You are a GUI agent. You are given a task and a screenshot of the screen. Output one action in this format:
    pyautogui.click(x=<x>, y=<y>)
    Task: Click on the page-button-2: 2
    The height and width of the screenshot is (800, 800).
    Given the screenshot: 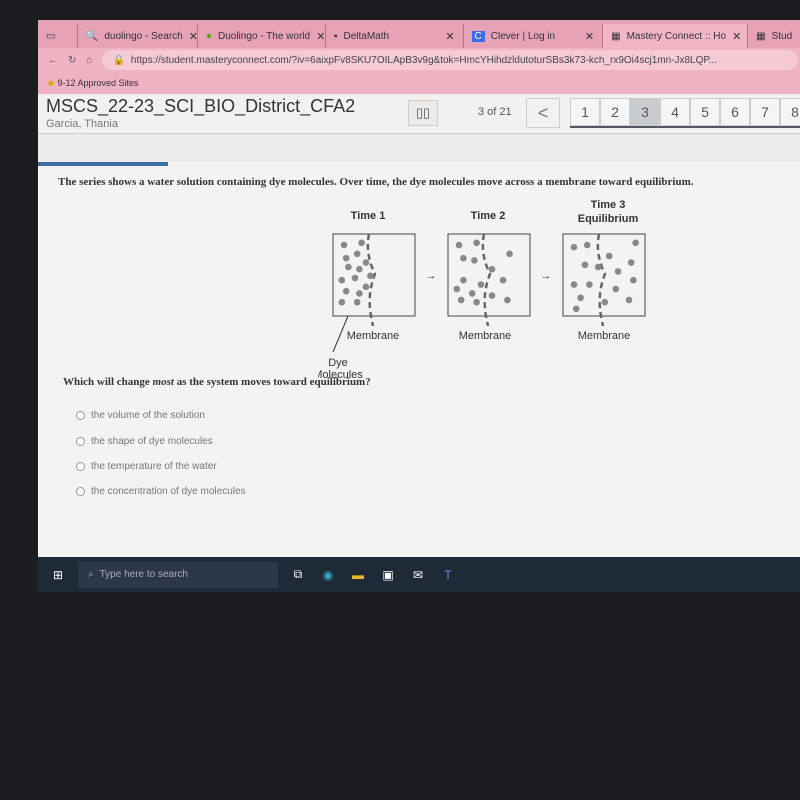 What is the action you would take?
    pyautogui.click(x=615, y=112)
    